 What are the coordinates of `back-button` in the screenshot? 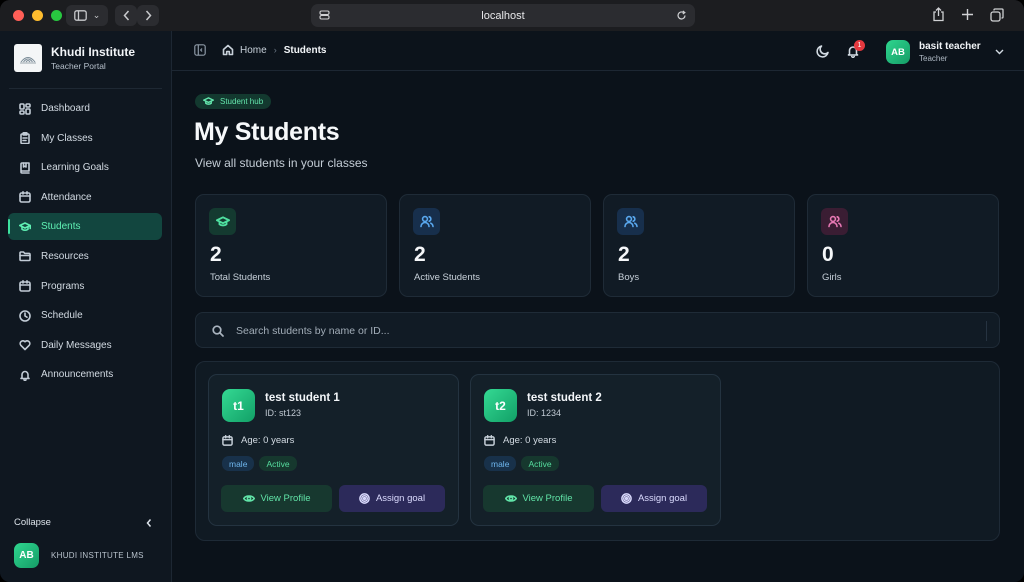 It's located at (126, 15).